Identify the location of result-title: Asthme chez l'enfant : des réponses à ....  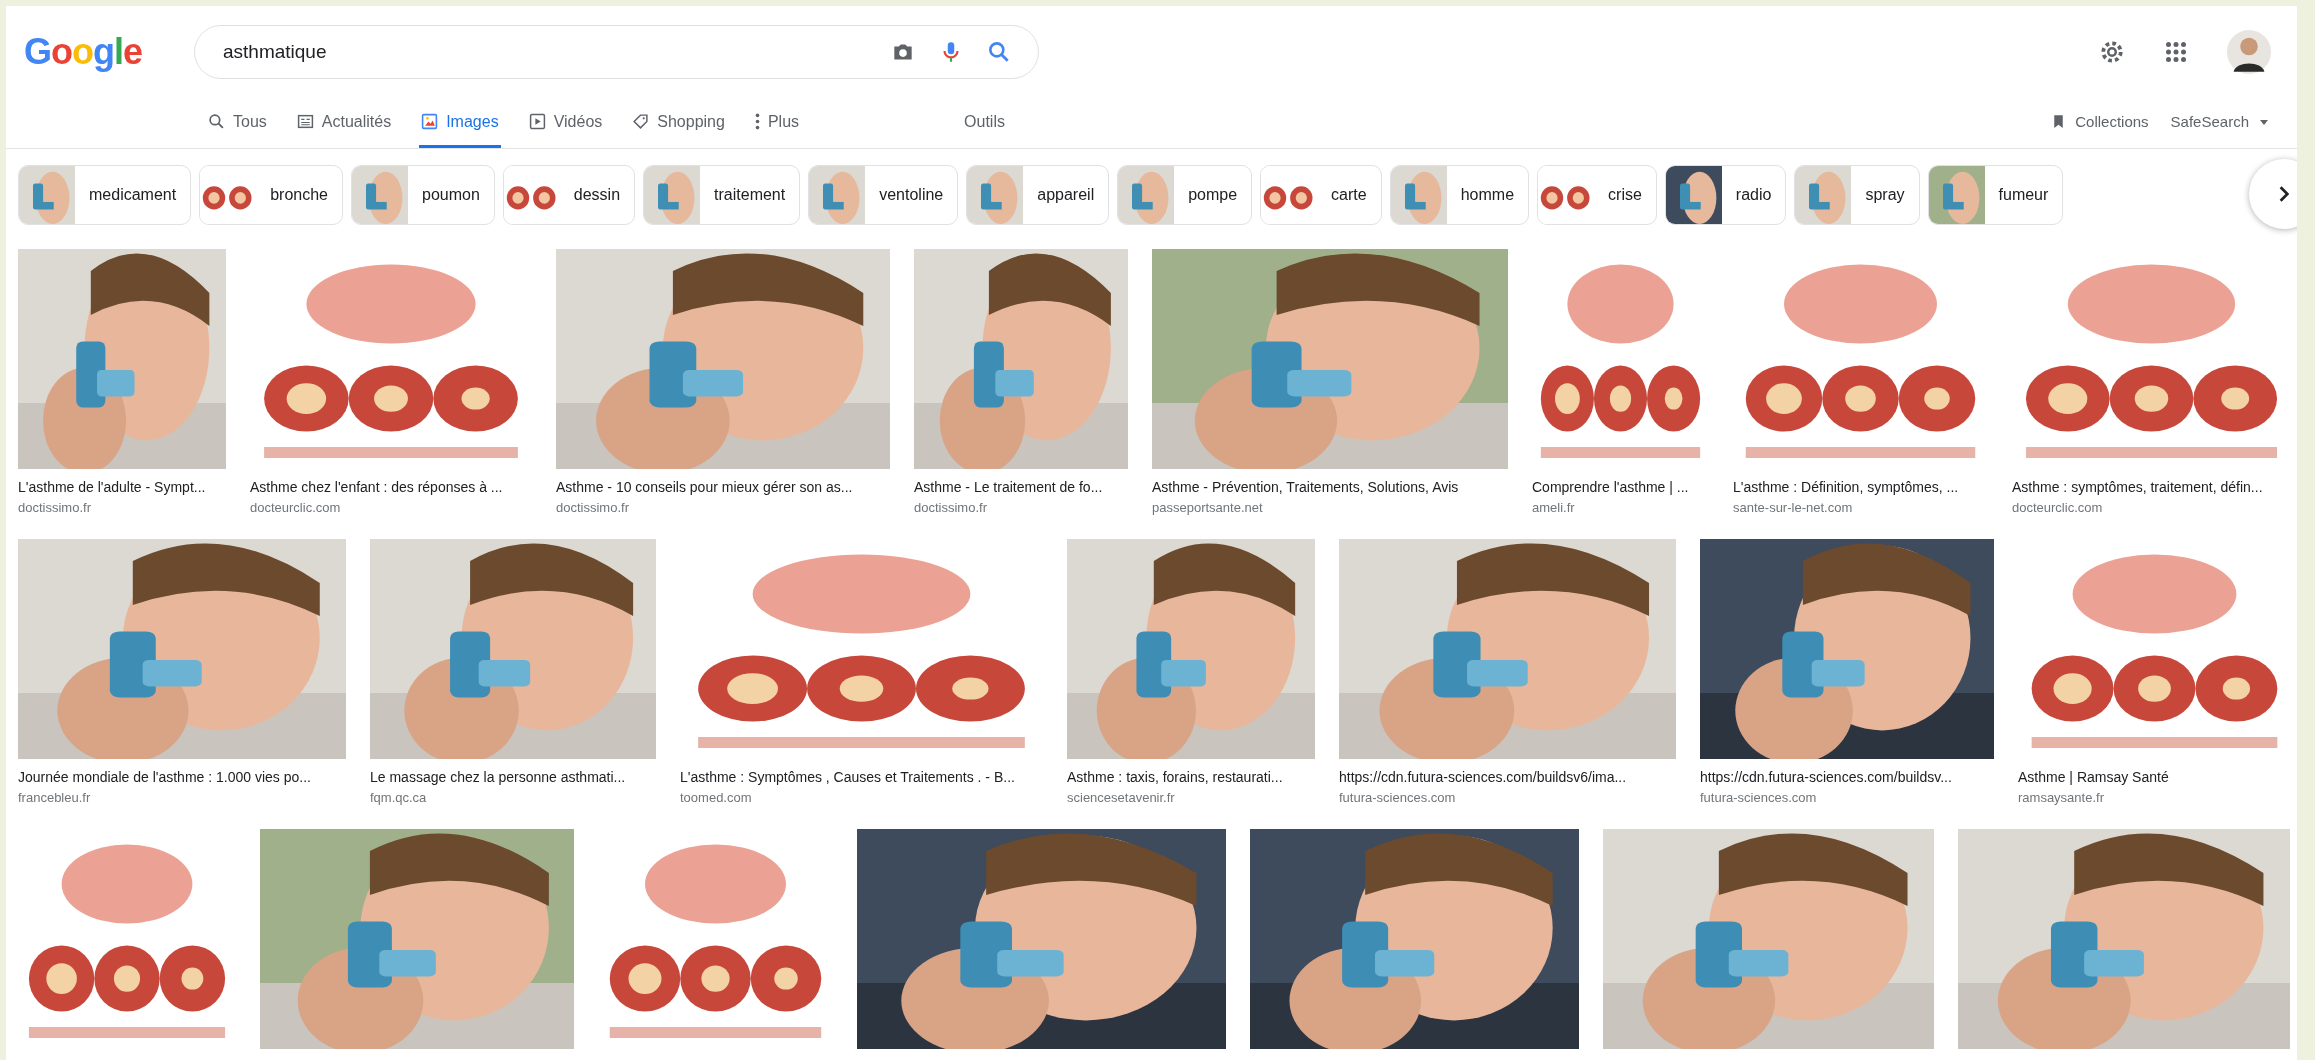
(391, 487).